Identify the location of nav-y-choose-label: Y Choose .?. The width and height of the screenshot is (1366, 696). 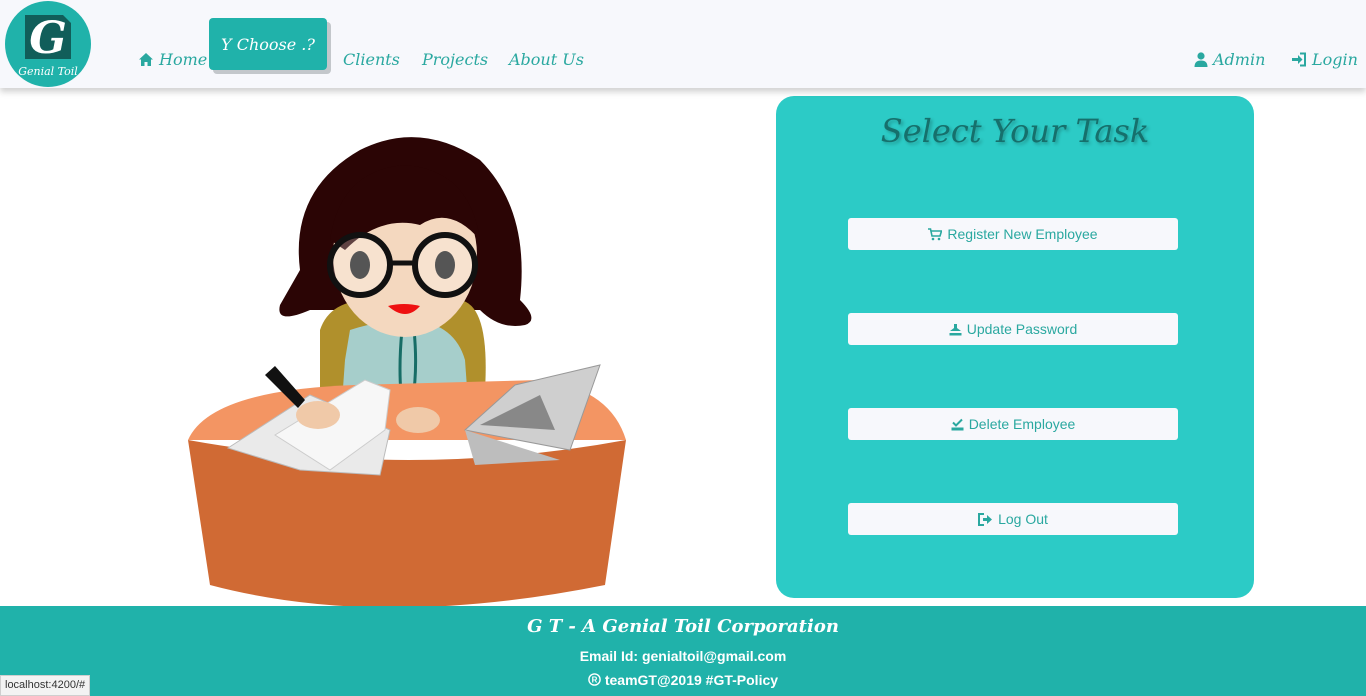
(268, 44).